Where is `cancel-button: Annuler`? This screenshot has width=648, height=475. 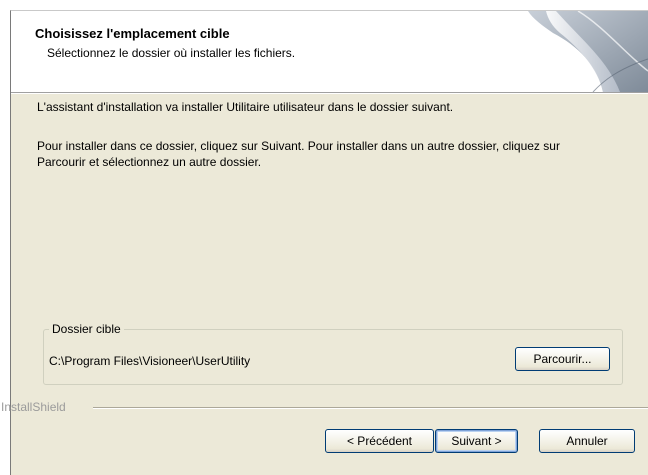
cancel-button: Annuler is located at coordinates (587, 441).